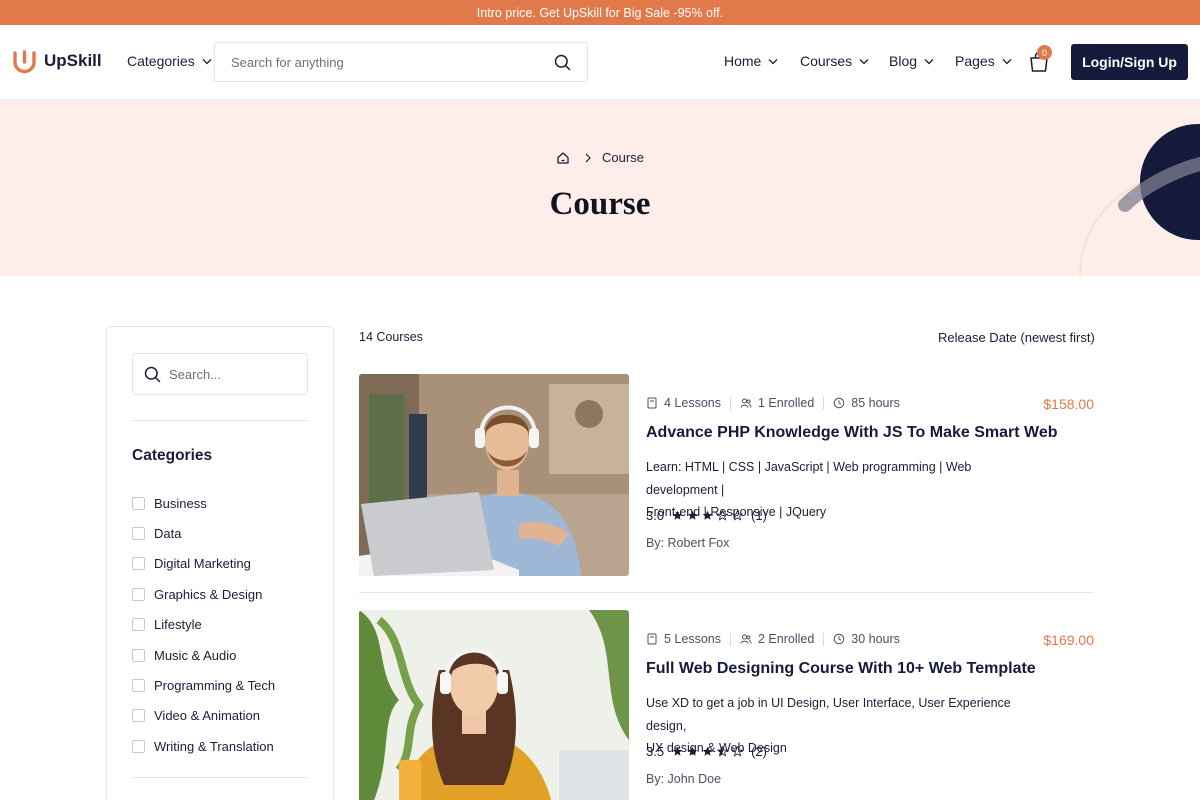  I want to click on nav-courses-label: Courses, so click(826, 61).